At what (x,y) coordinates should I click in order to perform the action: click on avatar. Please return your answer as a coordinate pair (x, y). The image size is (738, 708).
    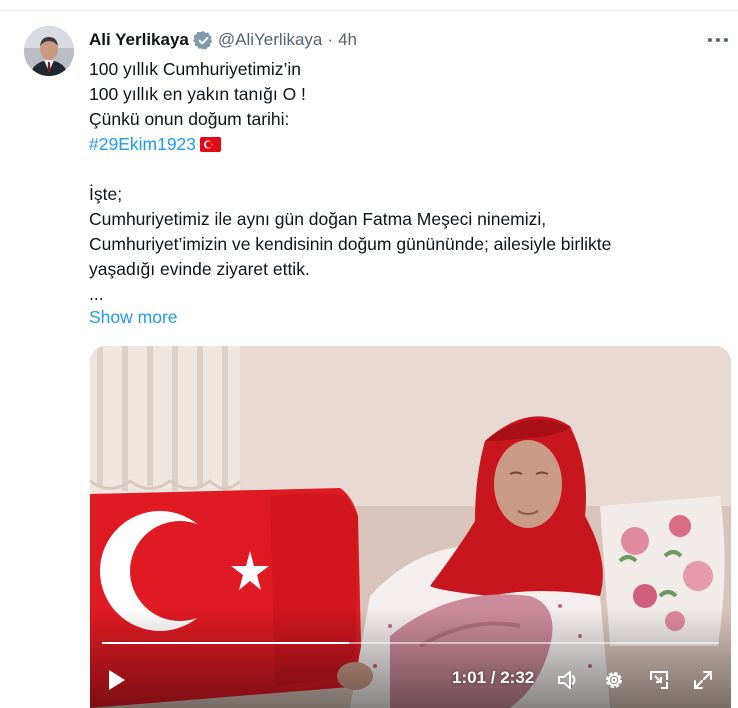
    Looking at the image, I should click on (49, 51).